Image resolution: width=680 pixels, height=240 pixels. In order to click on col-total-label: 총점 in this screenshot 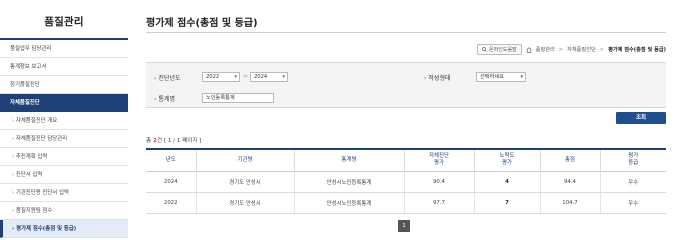, I will do `click(570, 159)`.